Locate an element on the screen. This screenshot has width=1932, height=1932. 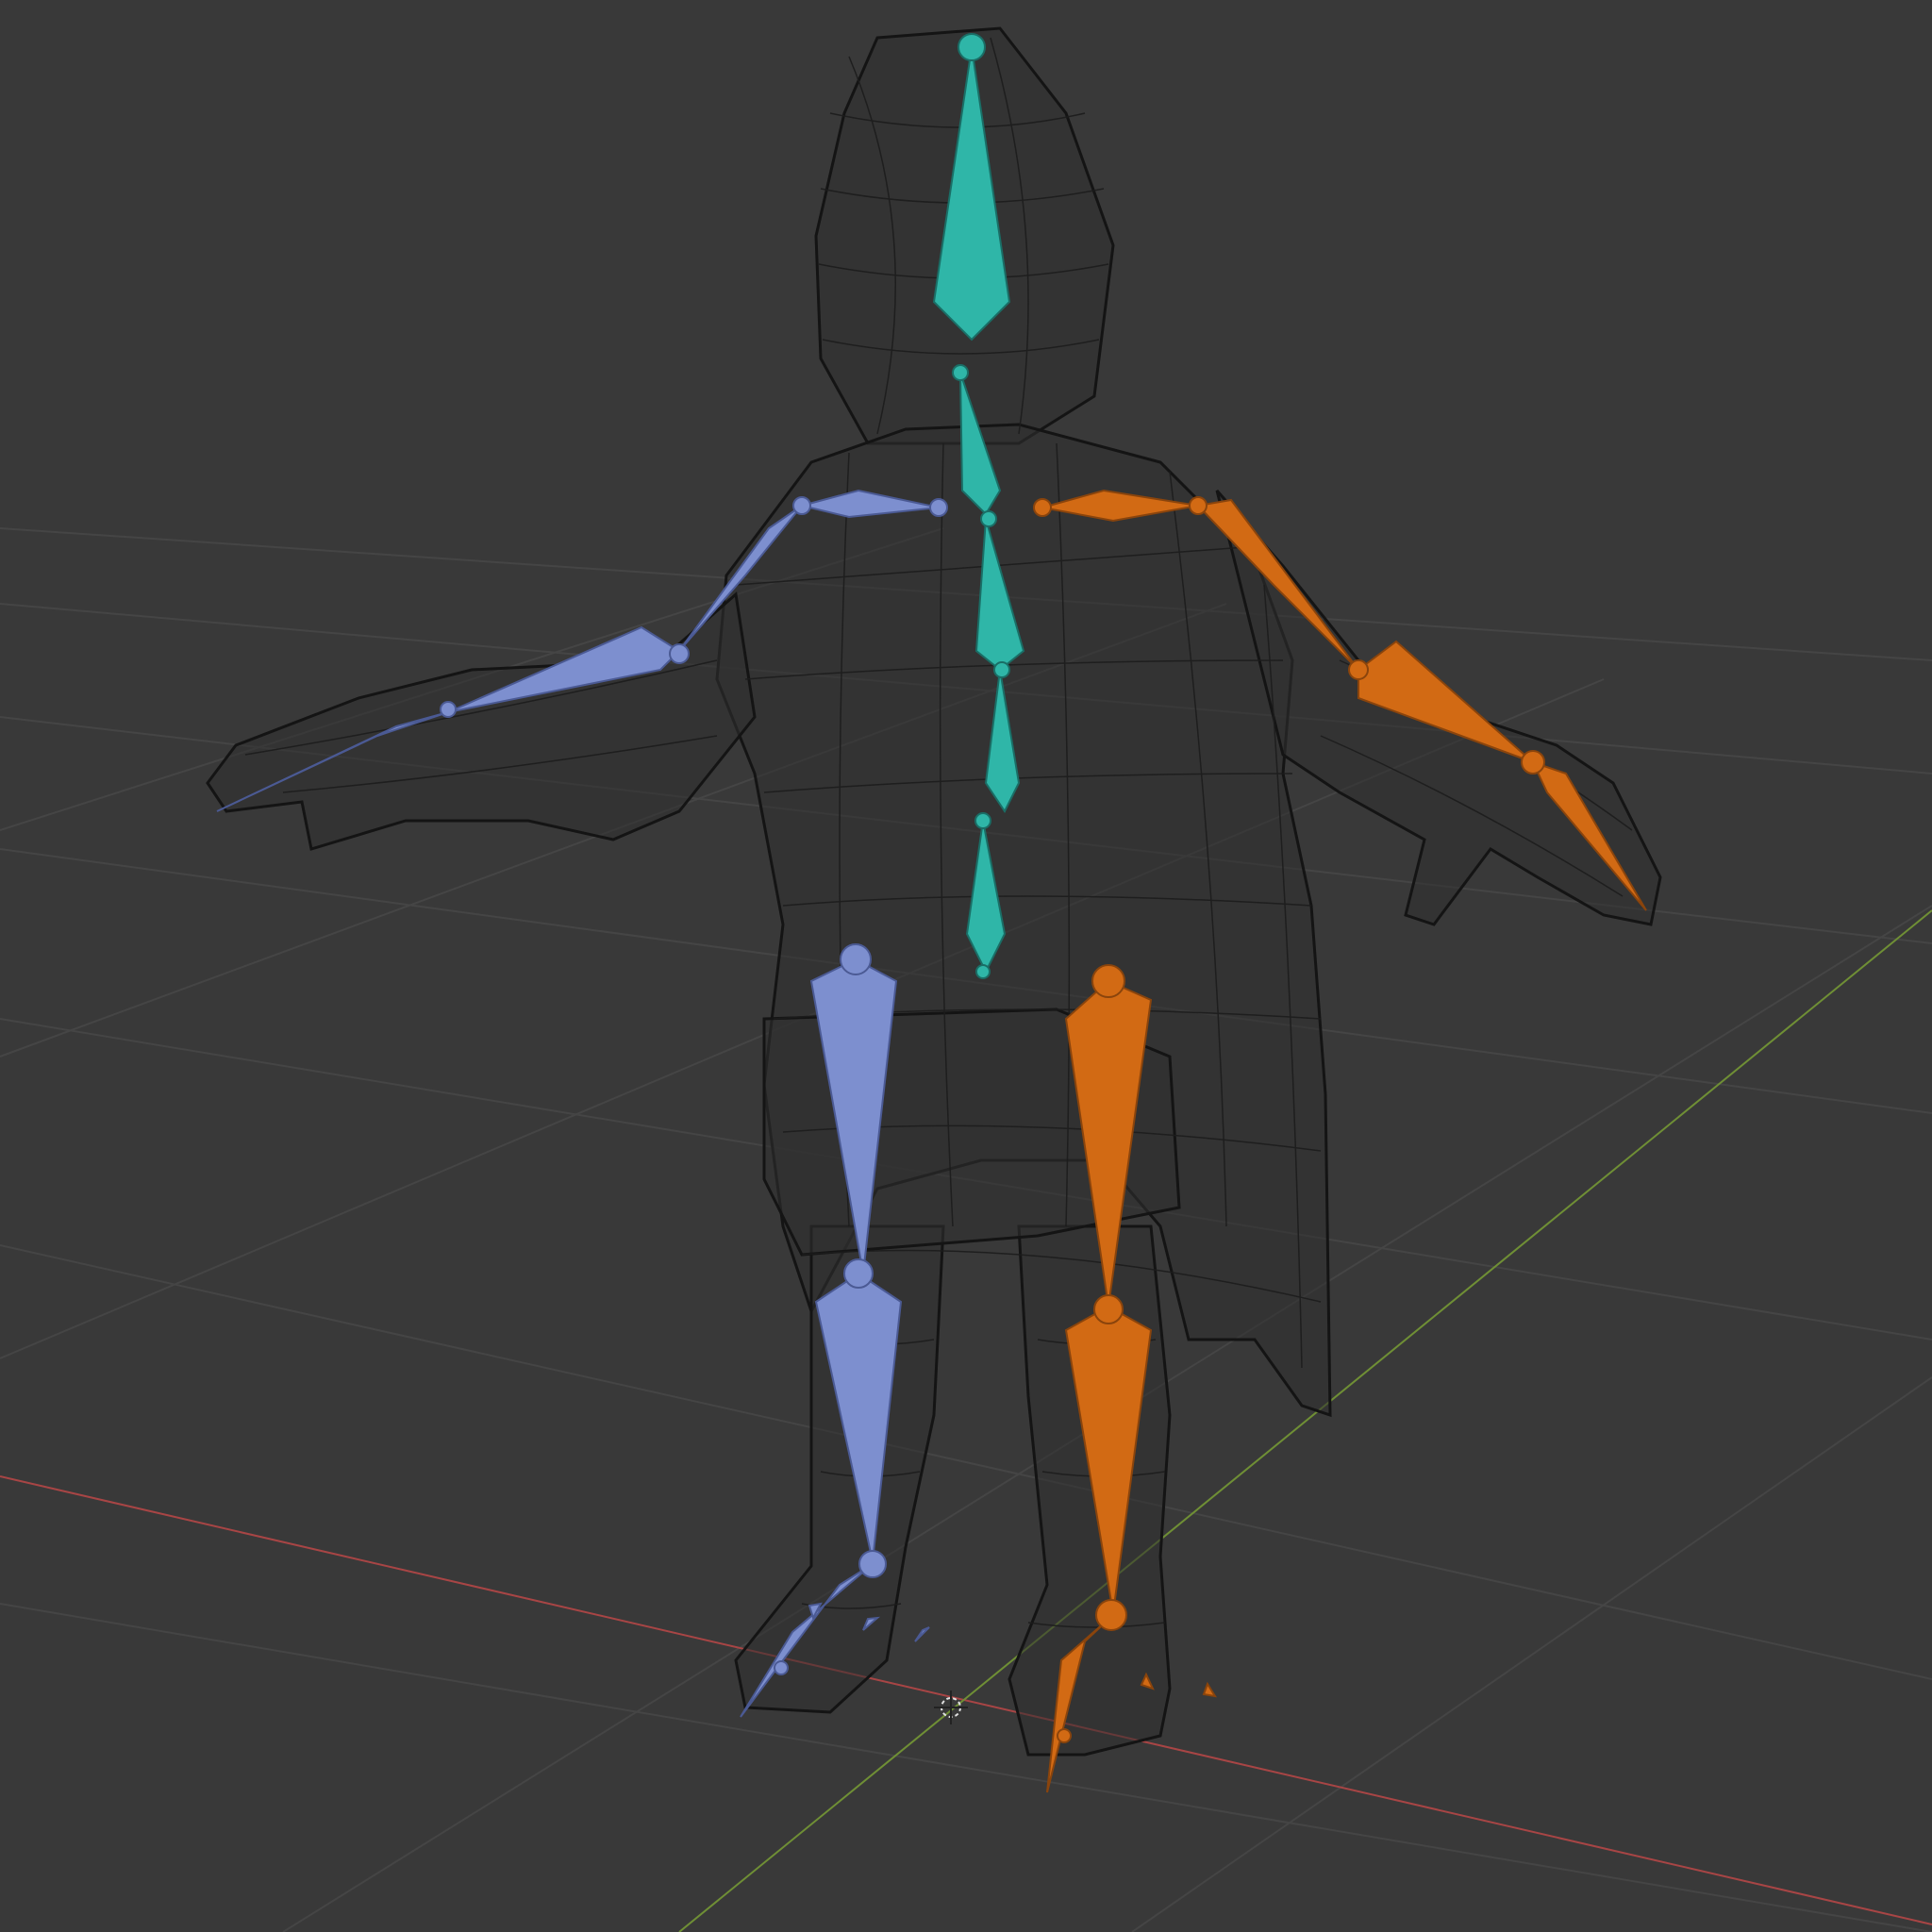
joint-knee-l is located at coordinates (859, 1273).